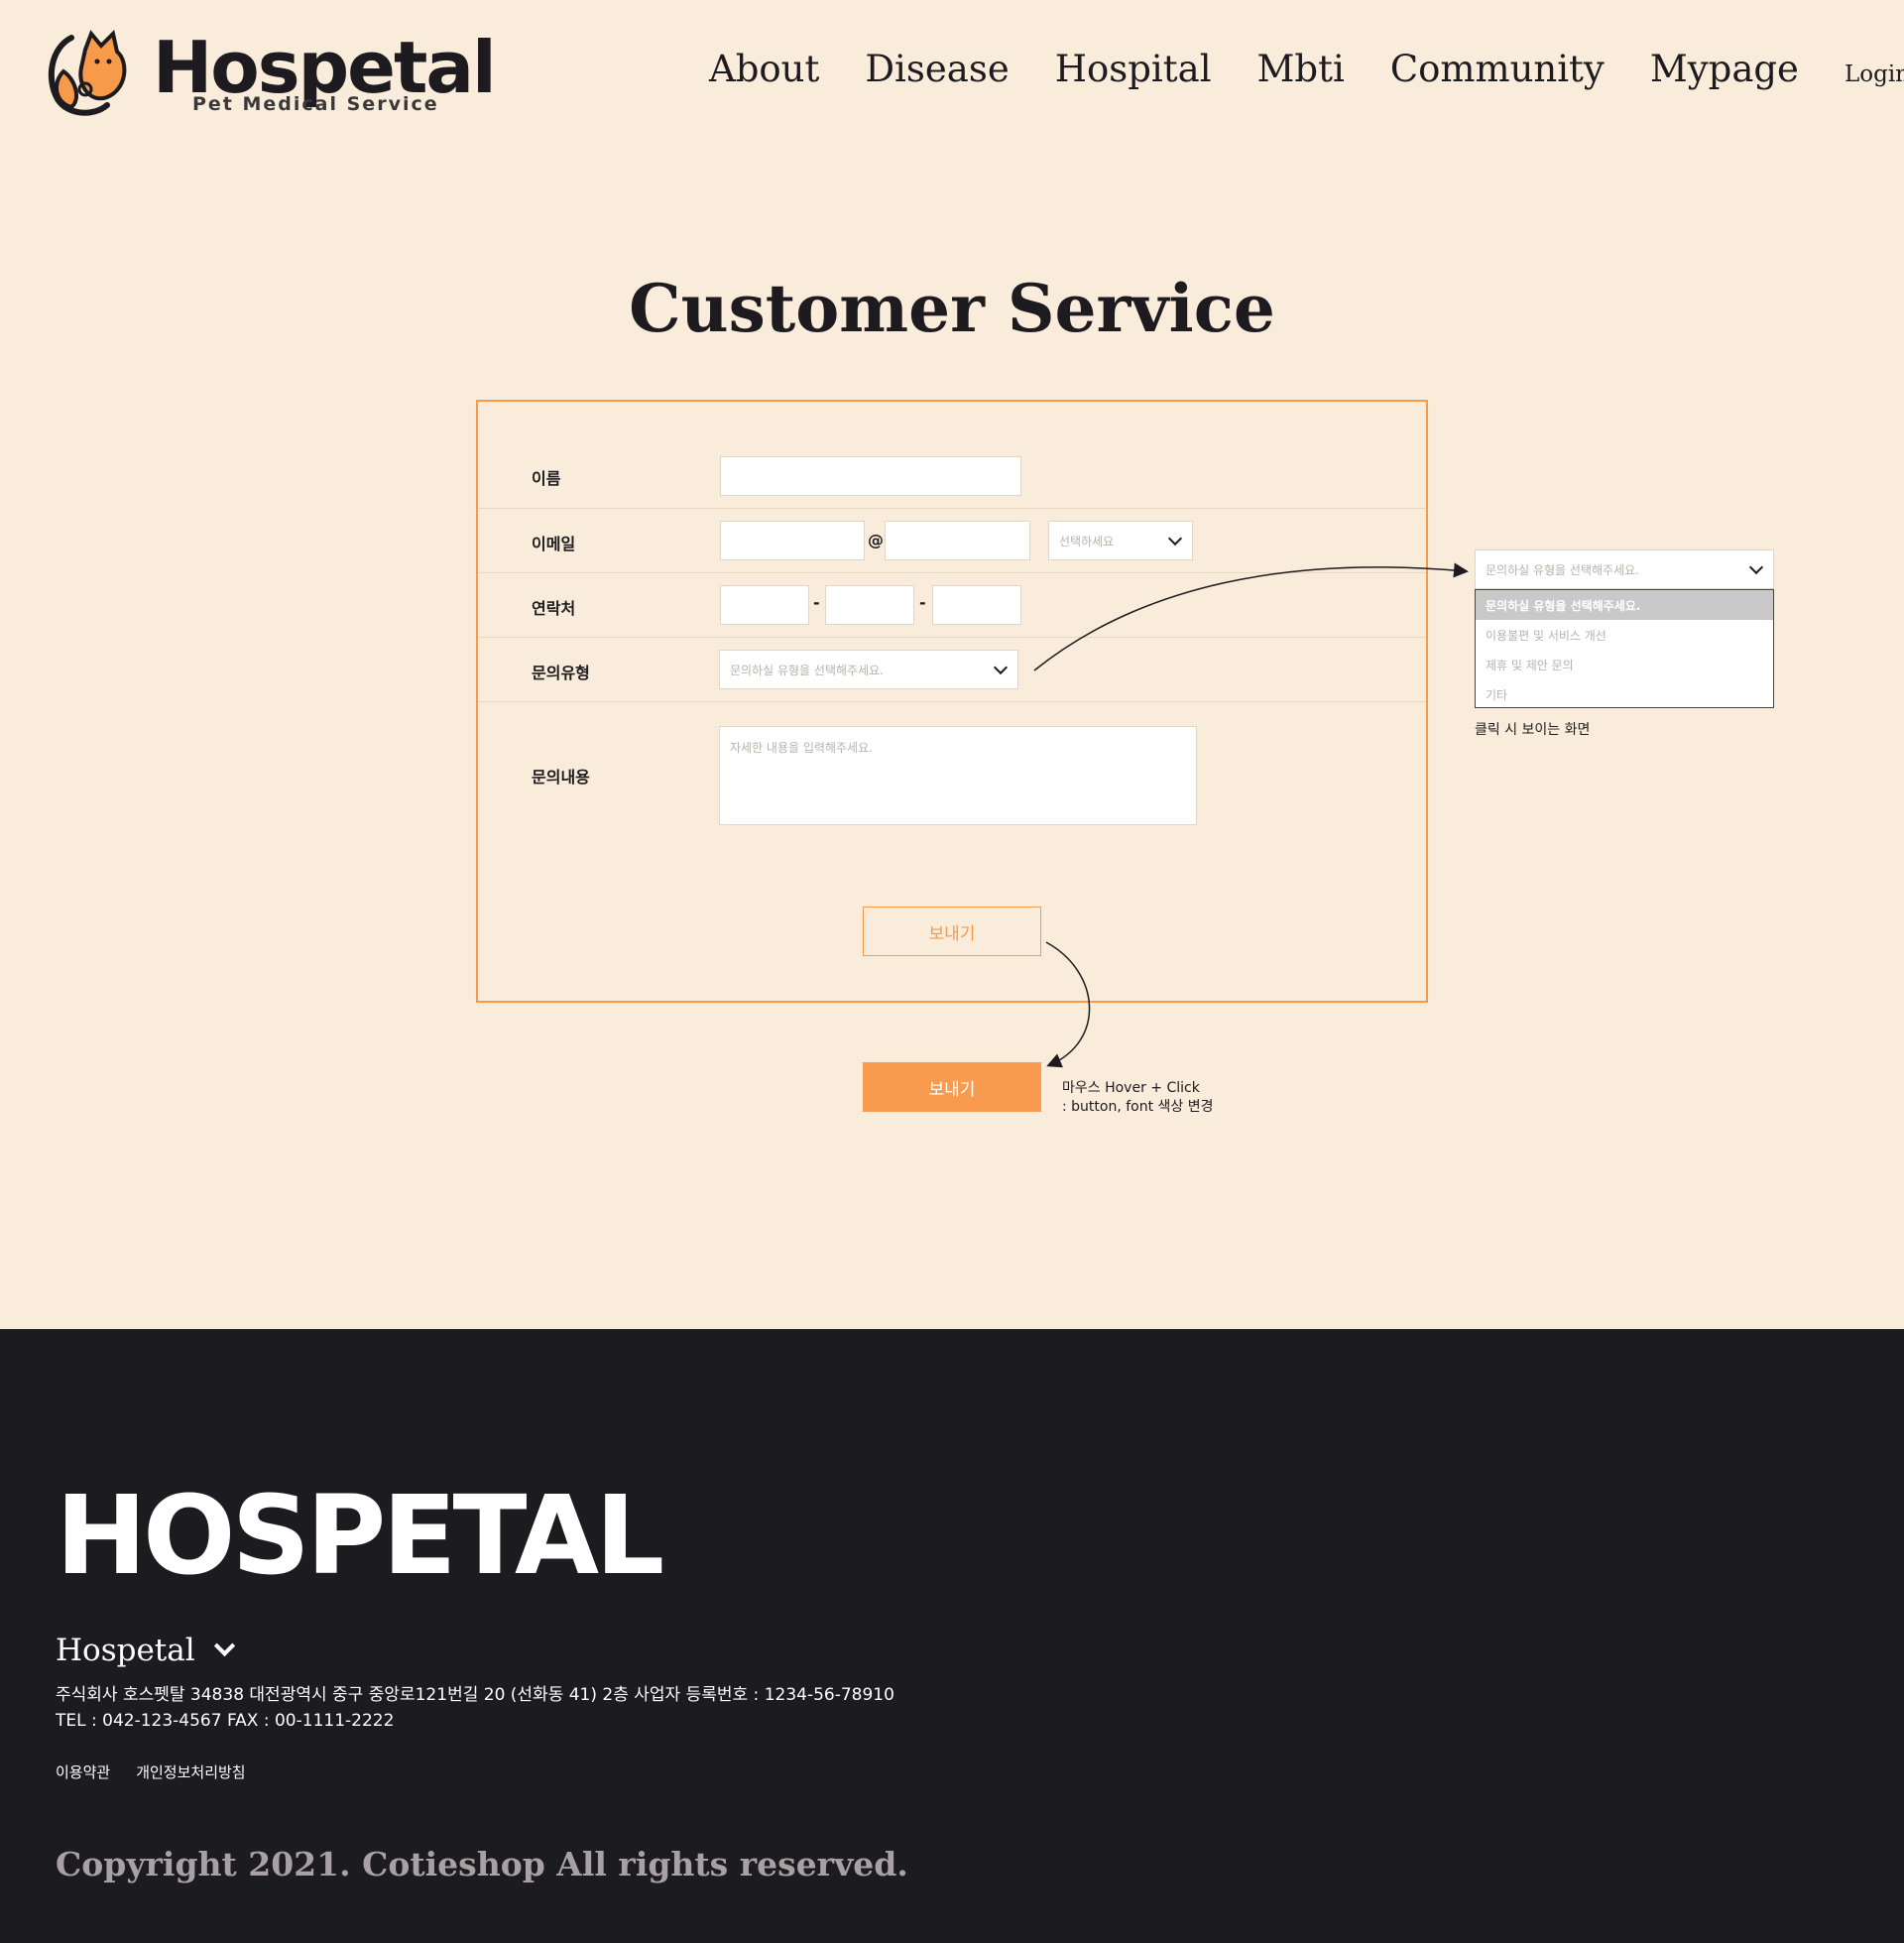  Describe the element at coordinates (87, 73) in the screenshot. I see `cat-dog-logo-icon` at that location.